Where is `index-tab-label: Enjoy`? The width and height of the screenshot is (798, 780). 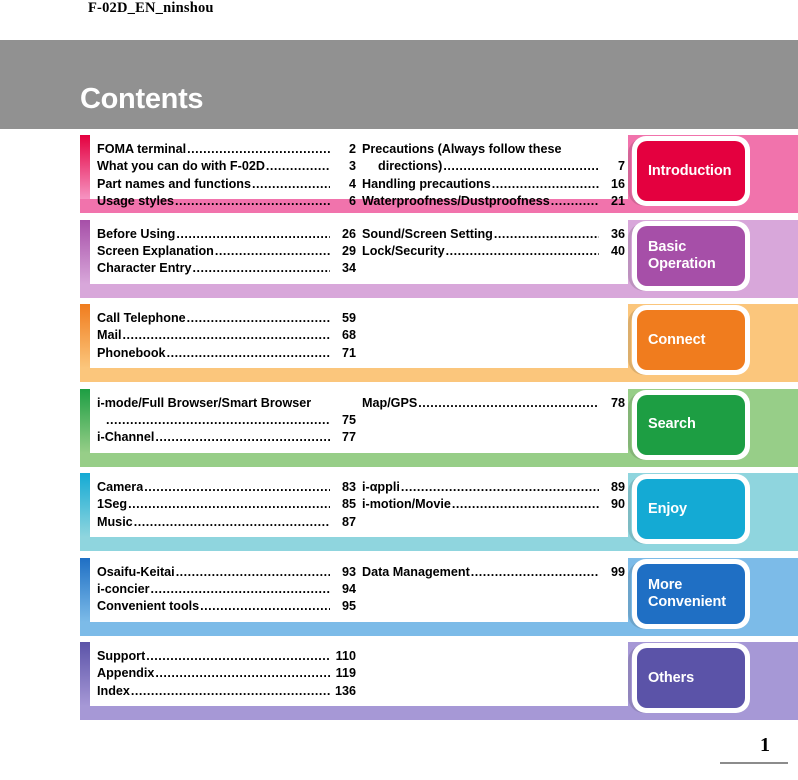
index-tab-label: Enjoy is located at coordinates (667, 508).